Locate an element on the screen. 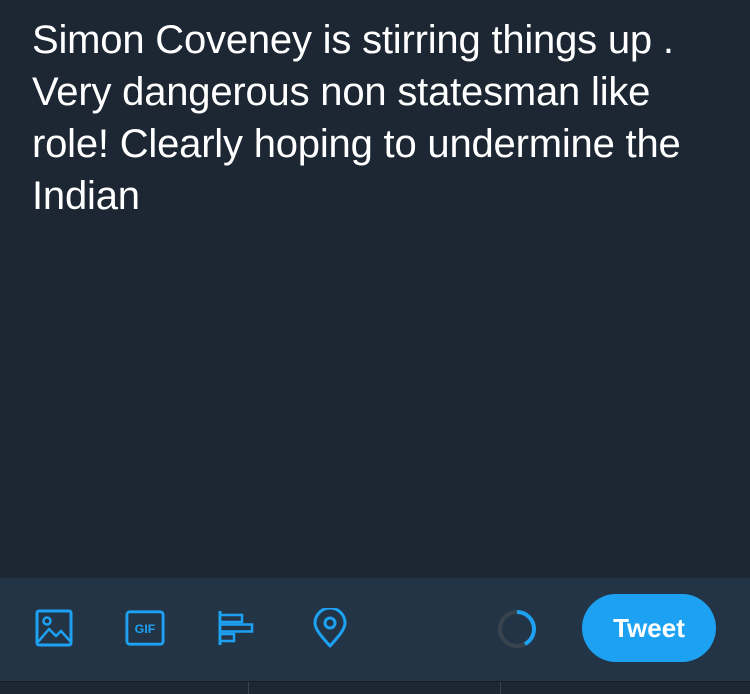  gif-icon: GIF is located at coordinates (145, 628).